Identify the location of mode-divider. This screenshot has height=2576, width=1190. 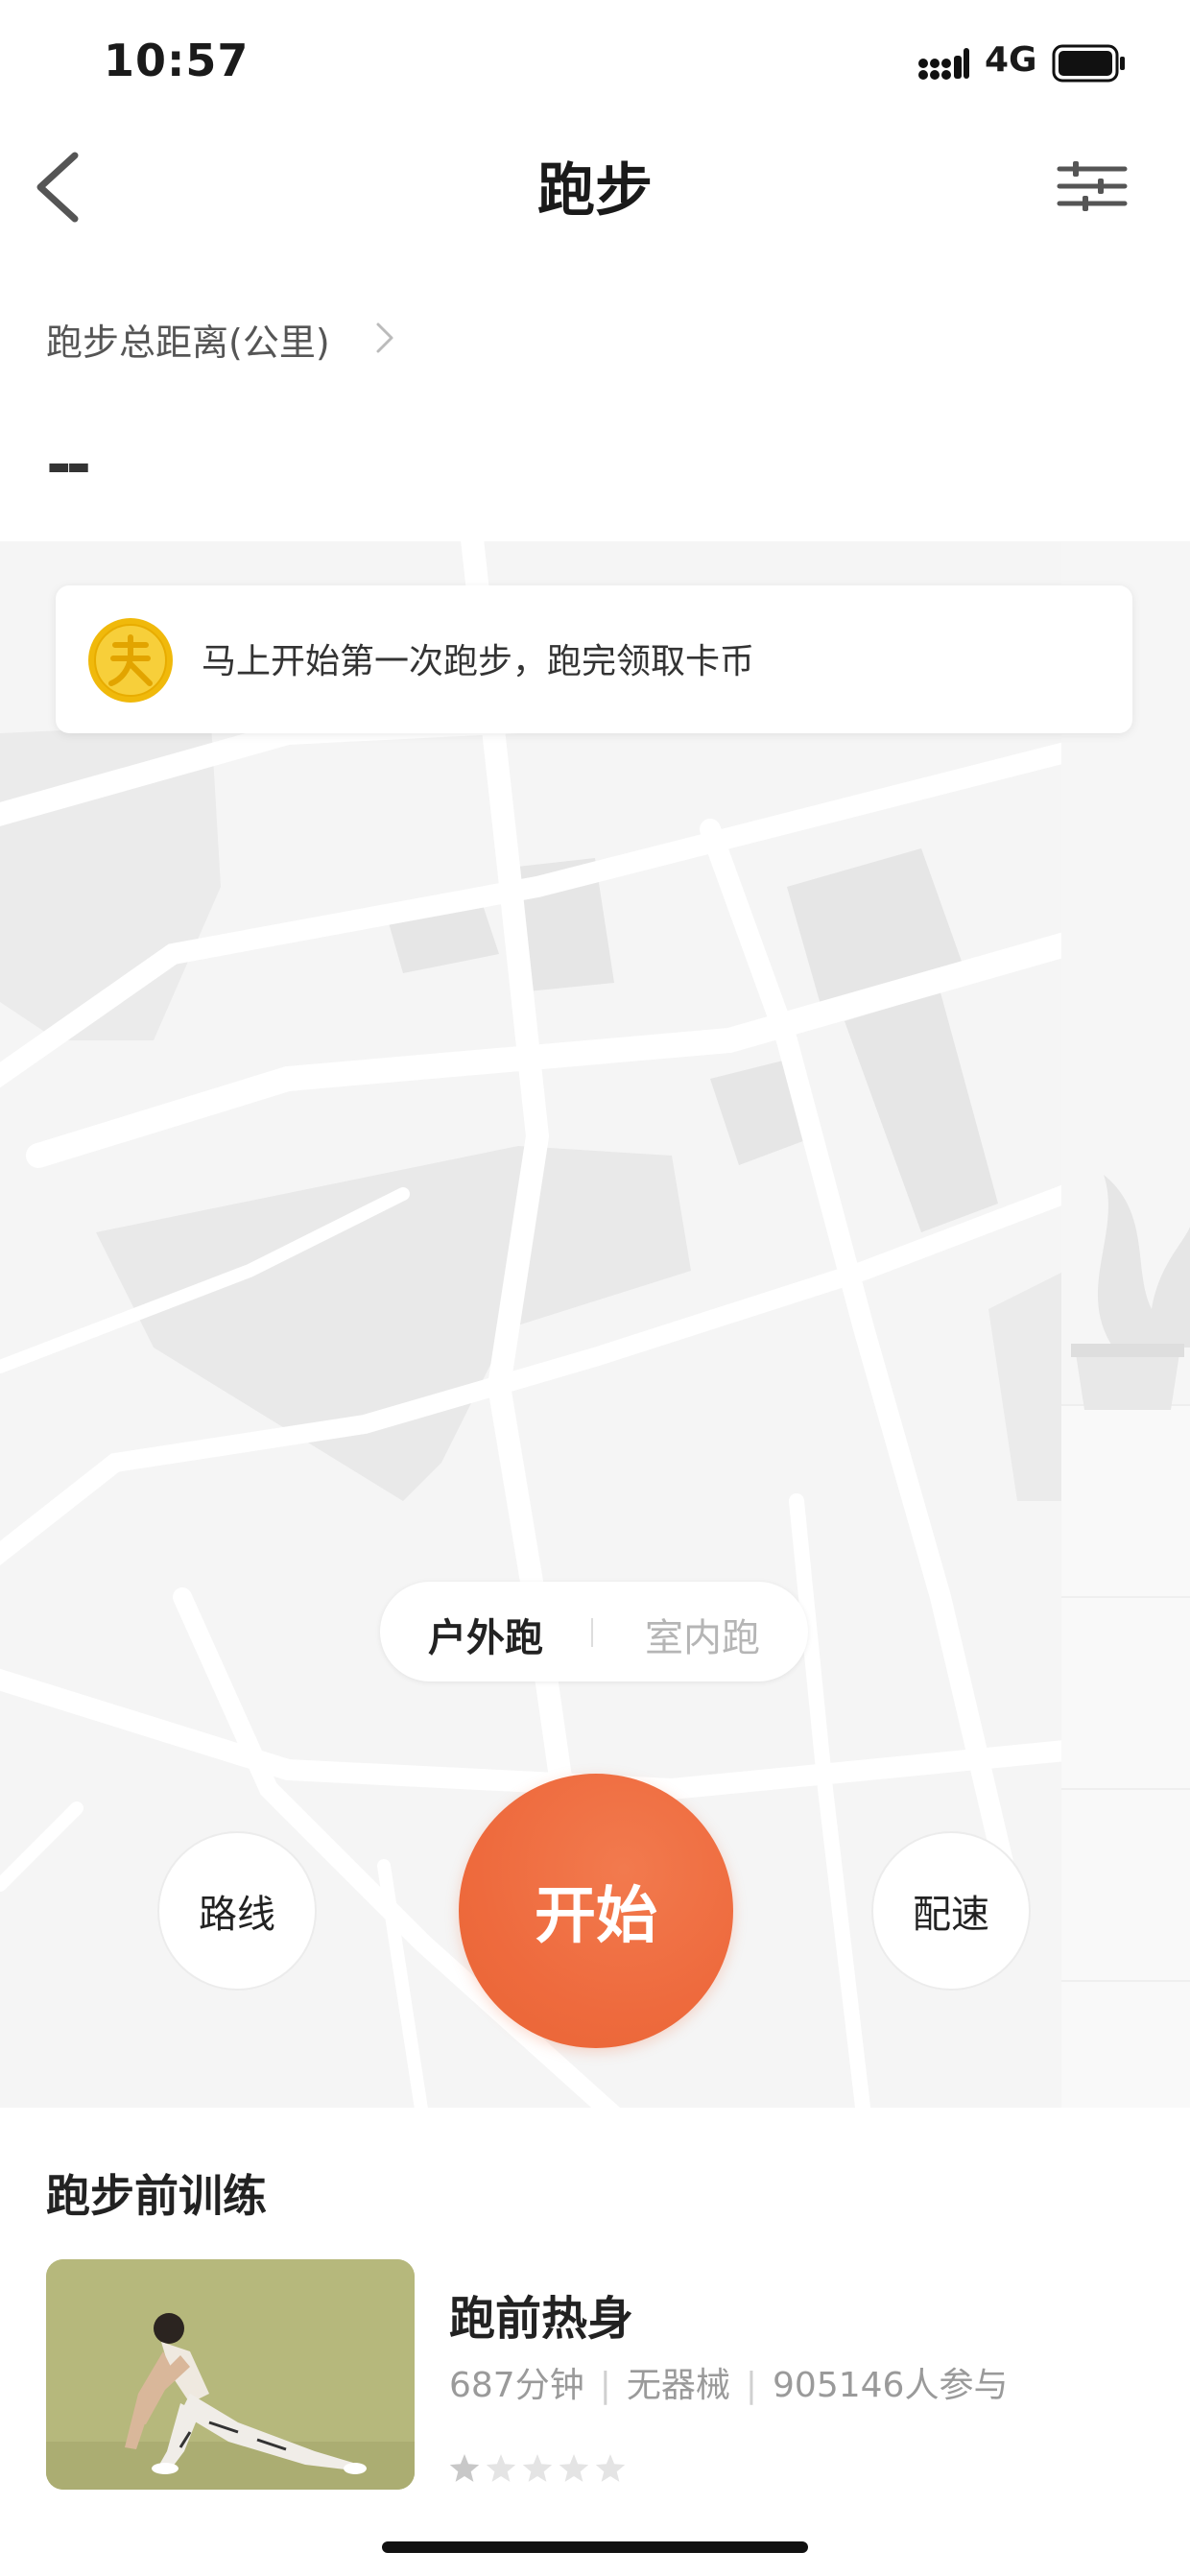
(592, 1632).